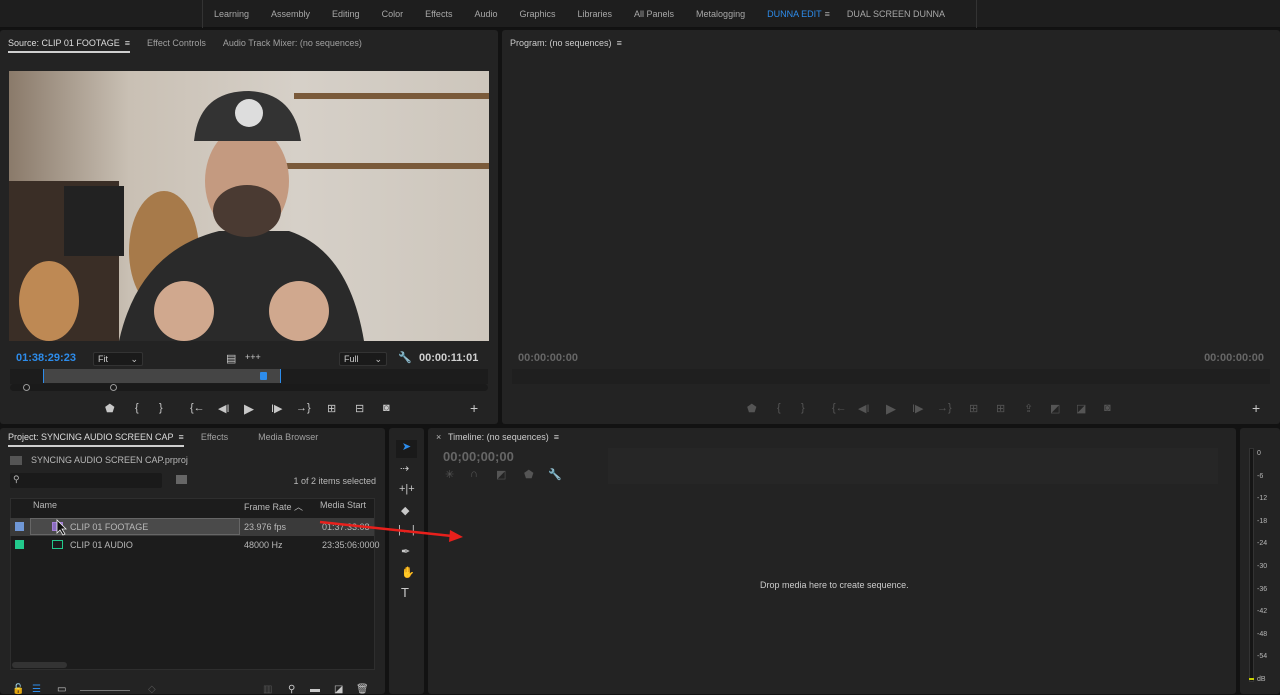 The width and height of the screenshot is (1280, 695). I want to click on column-name: Name, so click(45, 505).